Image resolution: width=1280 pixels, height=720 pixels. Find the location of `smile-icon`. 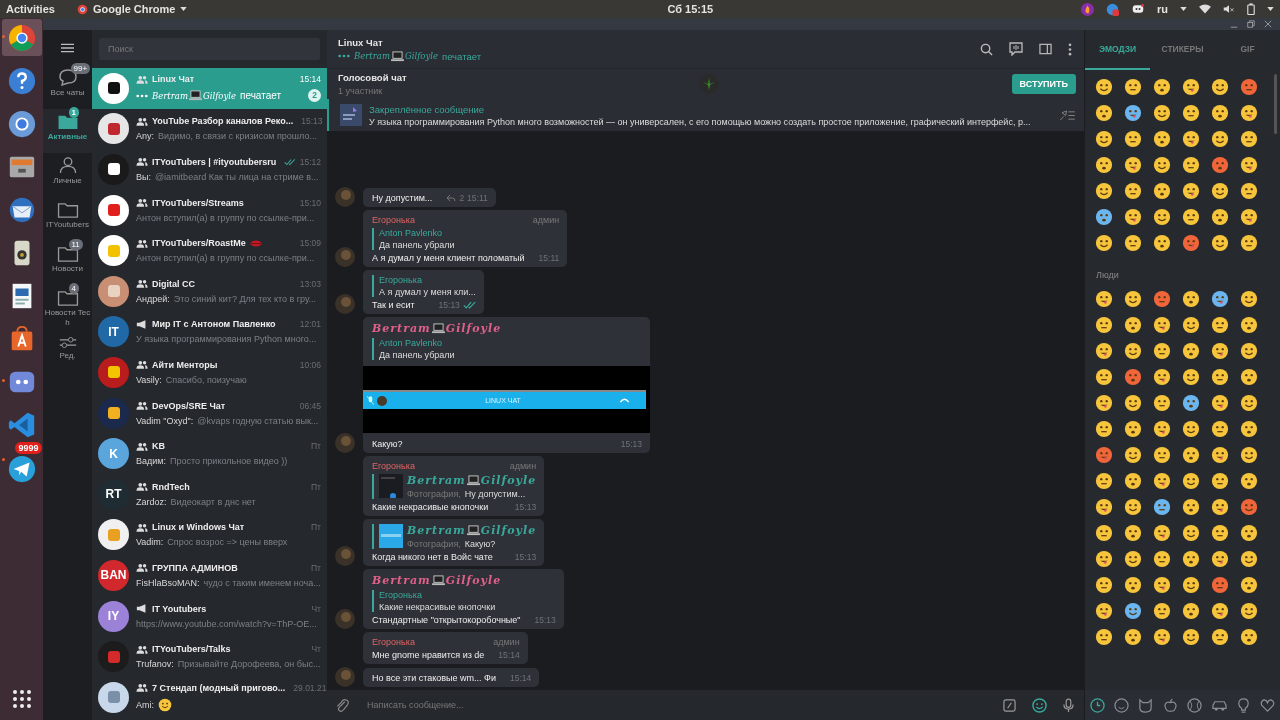

smile-icon is located at coordinates (1122, 705).